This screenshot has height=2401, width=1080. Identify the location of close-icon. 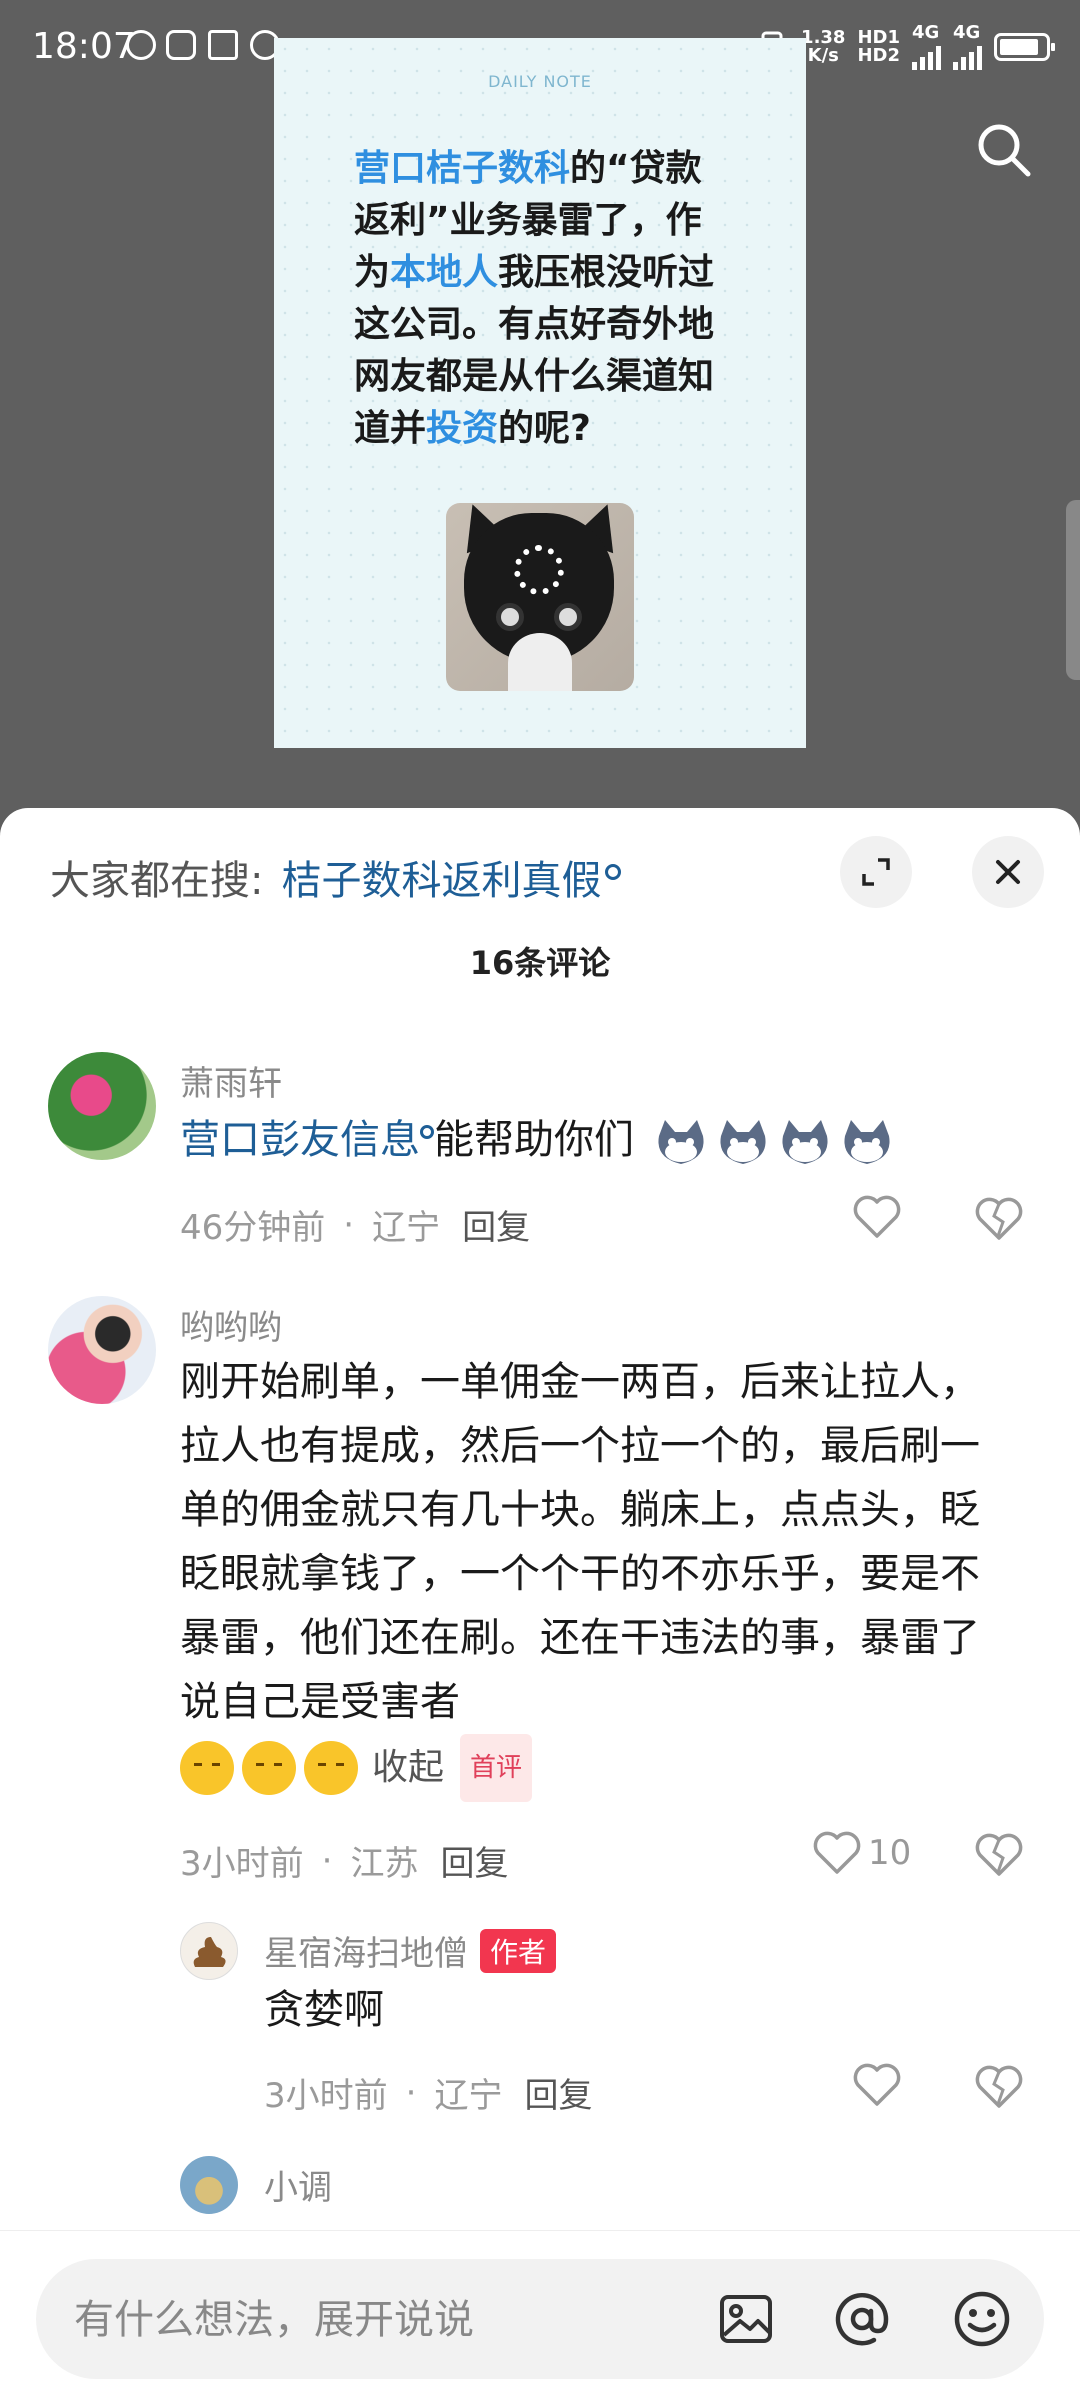
(1008, 872).